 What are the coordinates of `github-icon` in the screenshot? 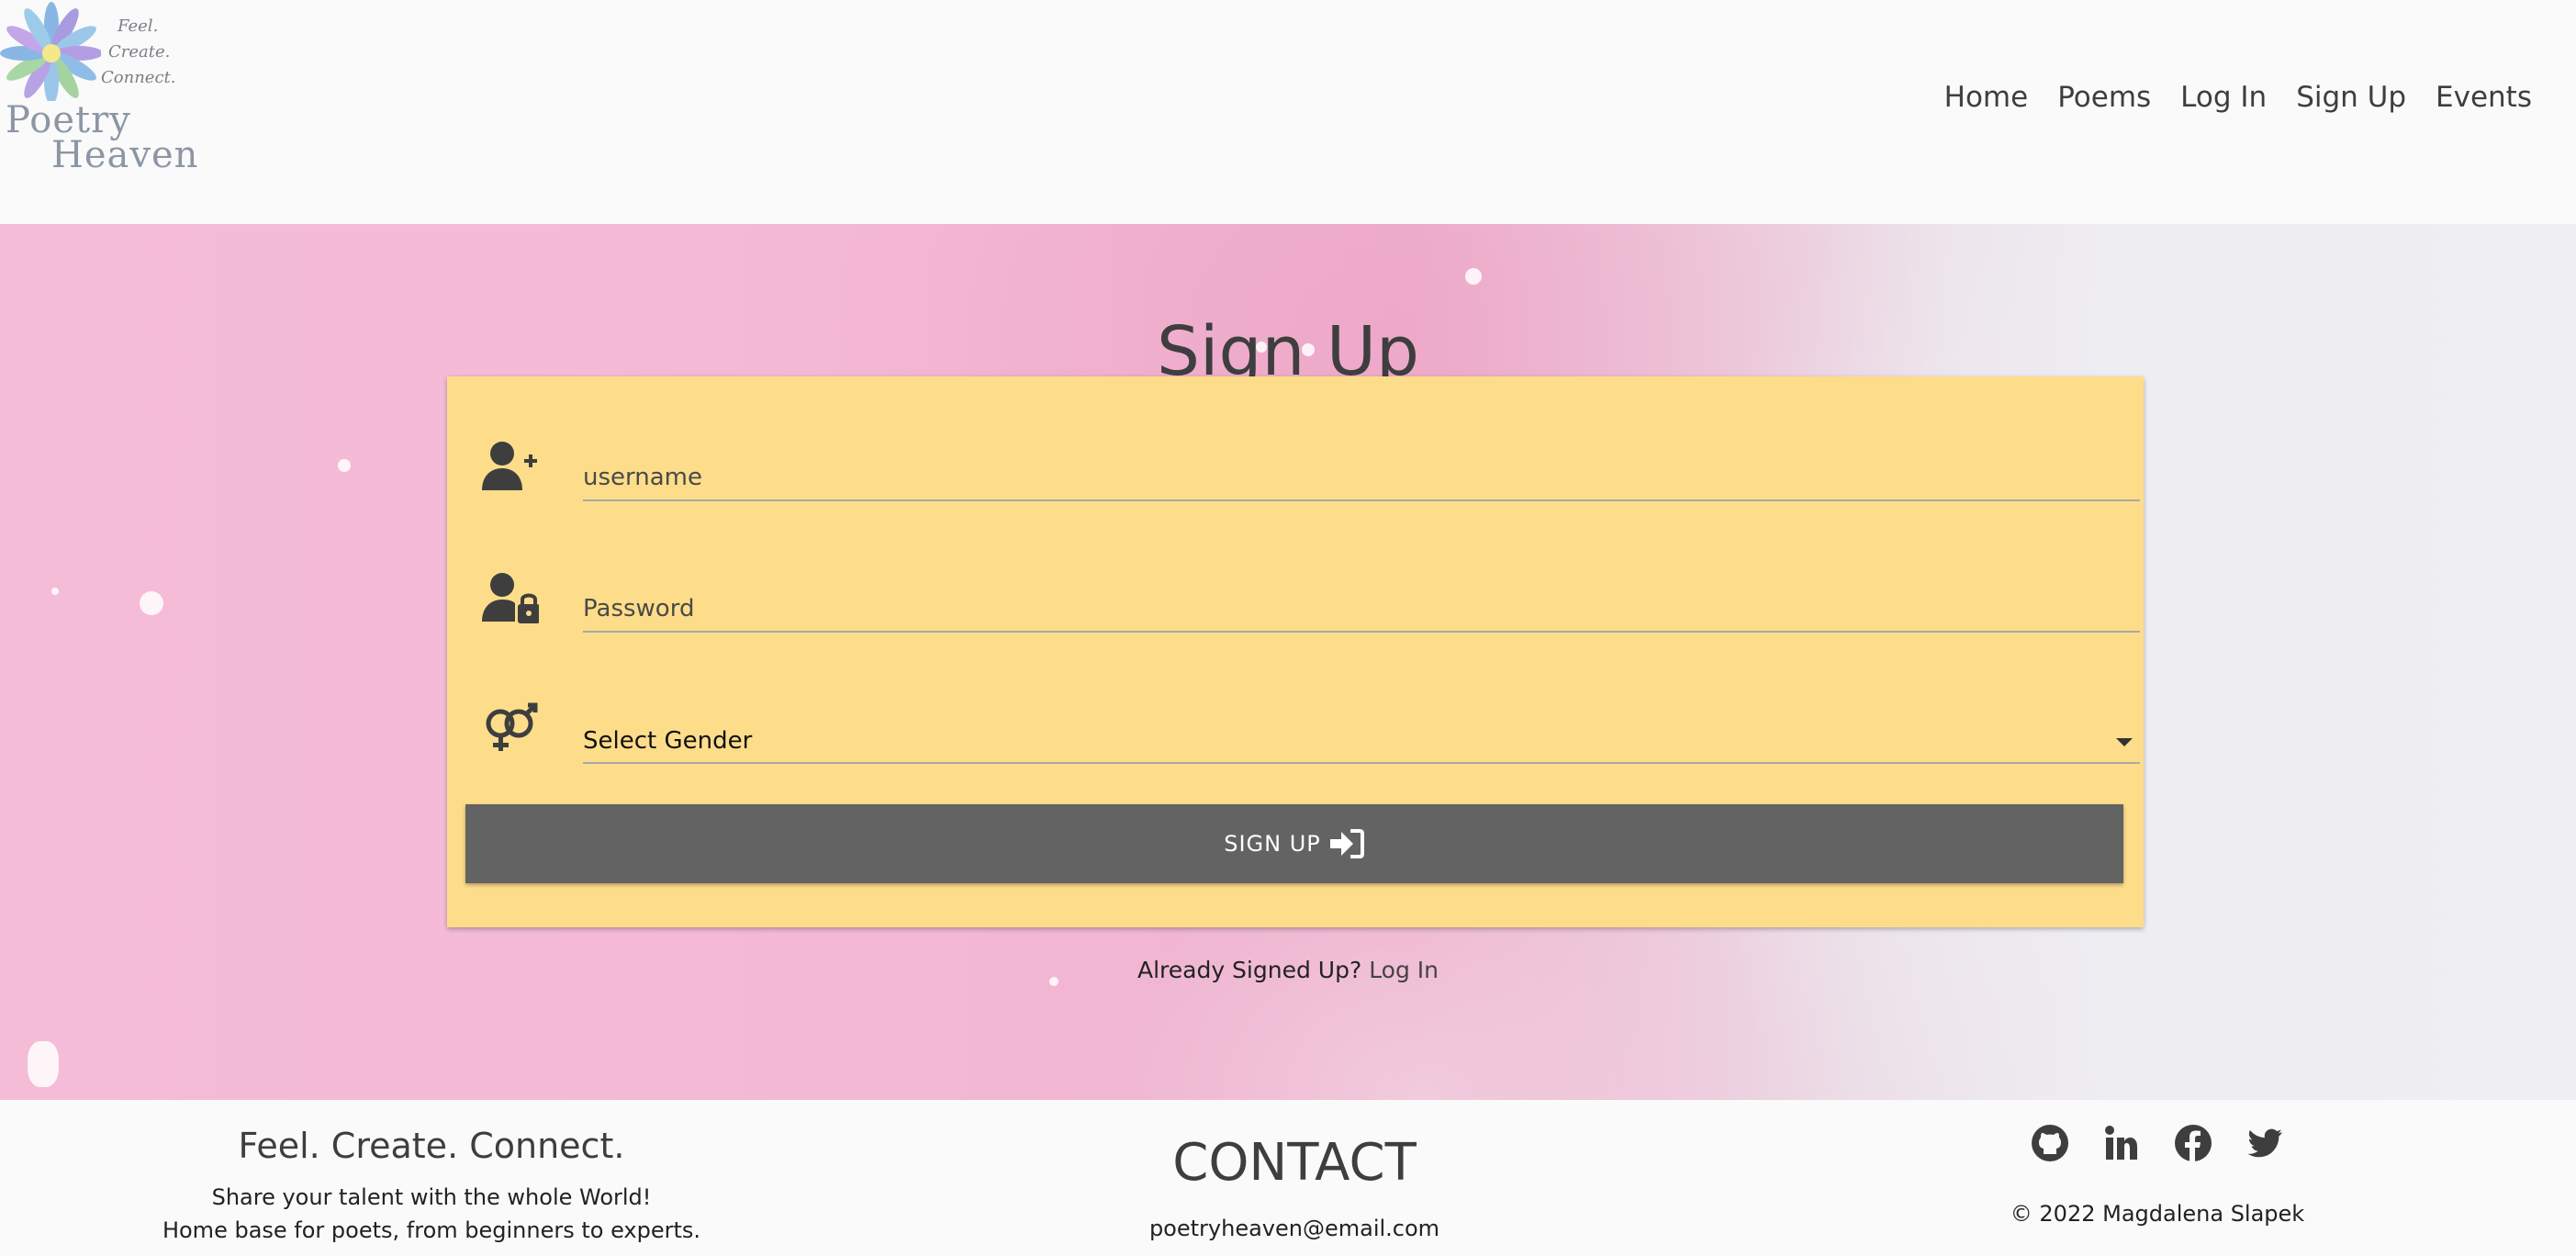 It's located at (2050, 1143).